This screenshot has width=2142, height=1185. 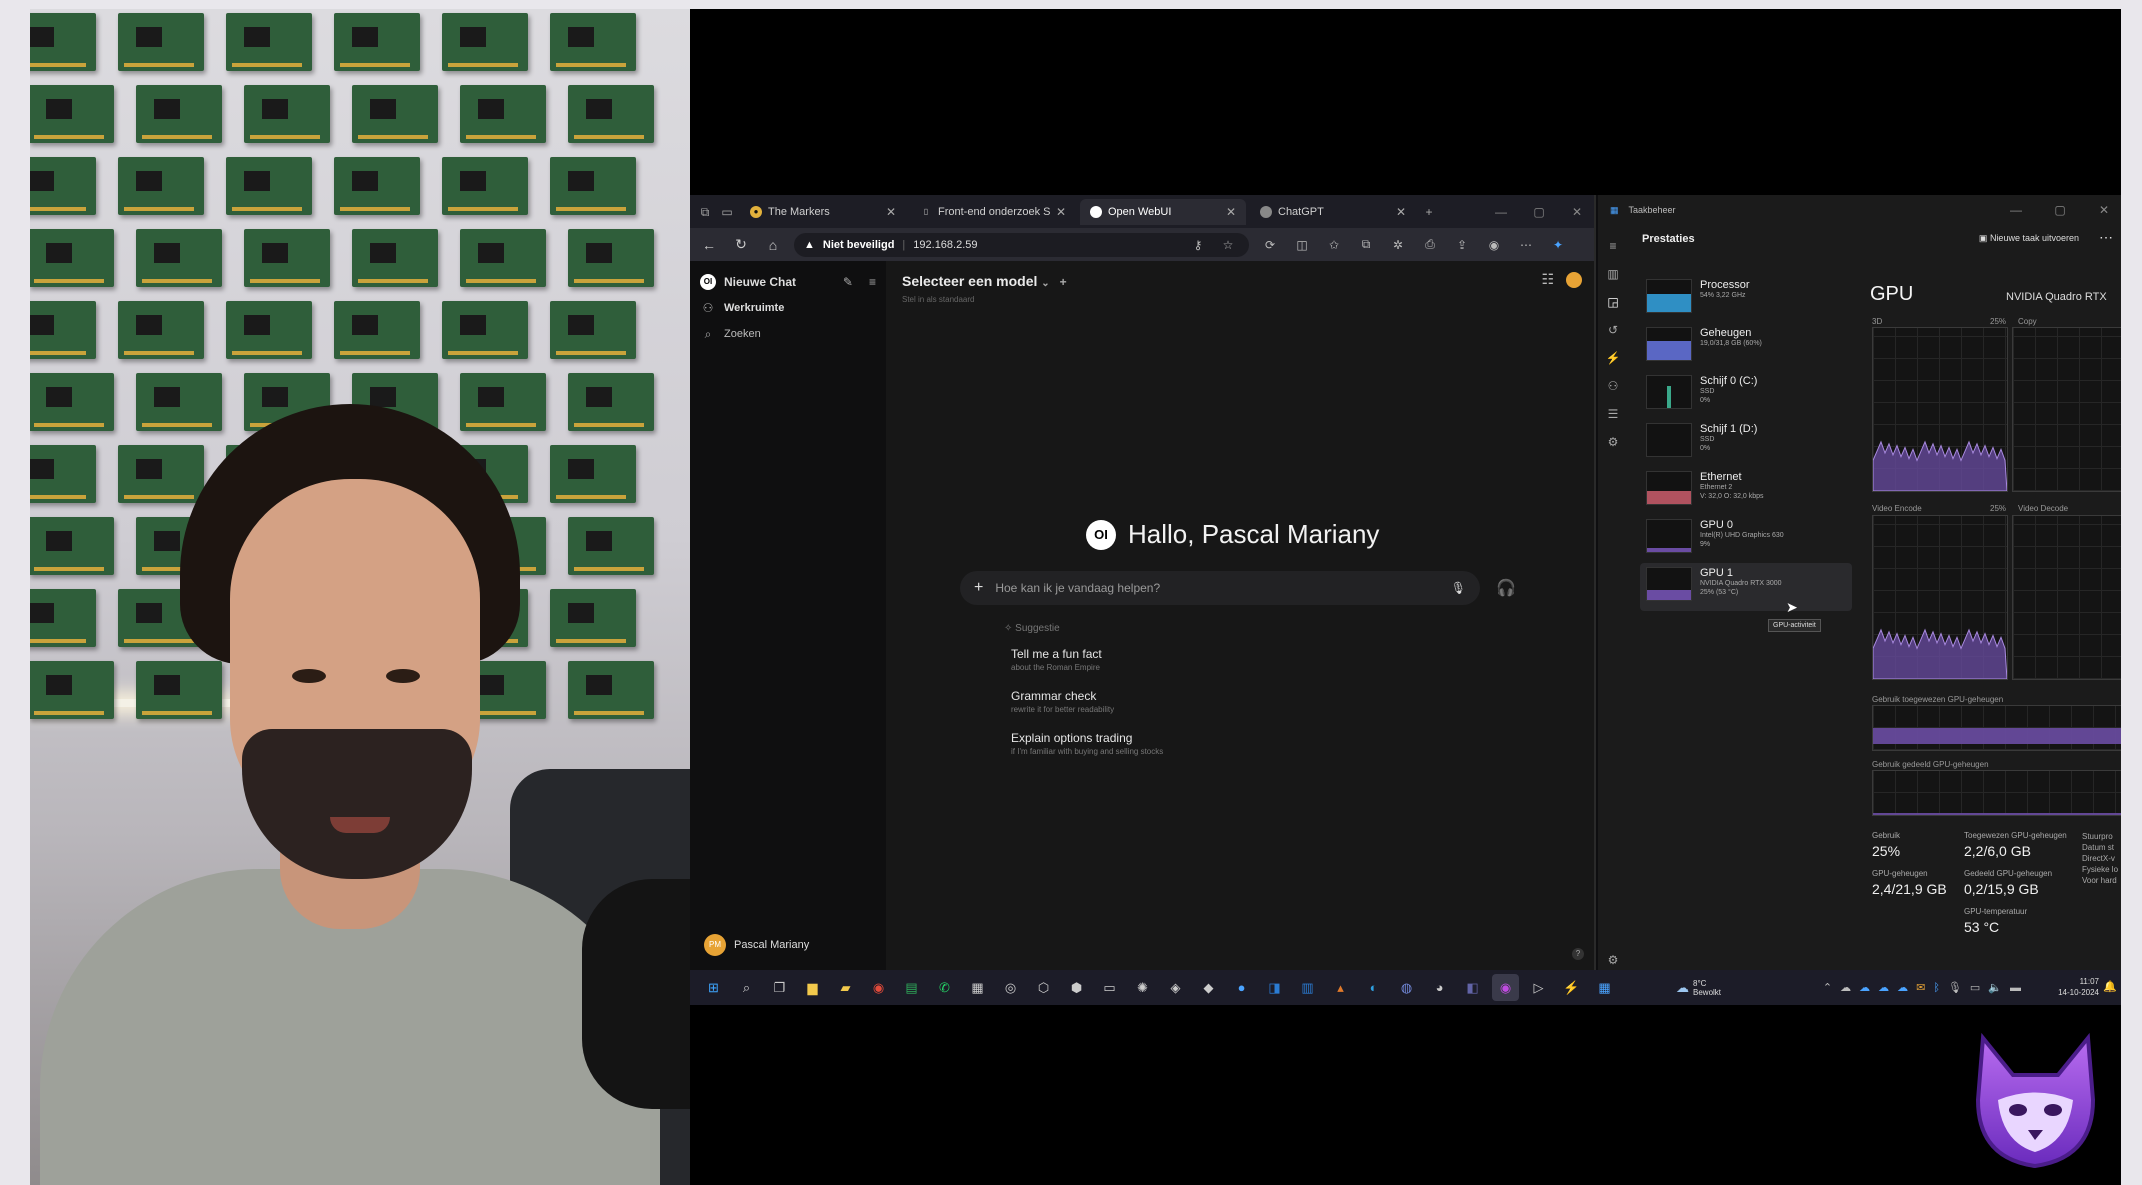 I want to click on copilot-icon: ✦, so click(x=1558, y=245).